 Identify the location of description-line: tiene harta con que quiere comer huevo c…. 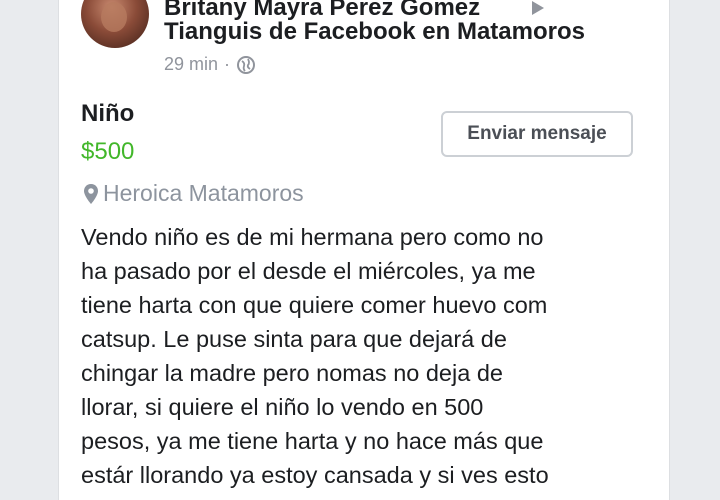
(314, 305).